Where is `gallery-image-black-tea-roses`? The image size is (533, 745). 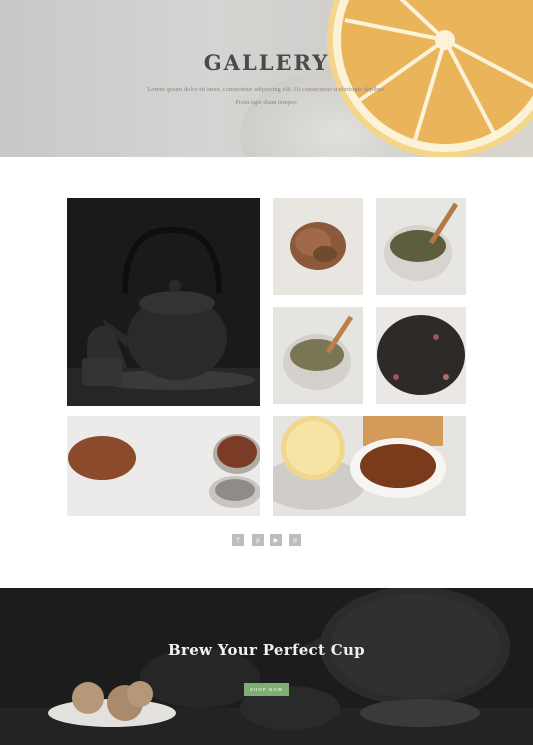
gallery-image-black-tea-roses is located at coordinates (421, 355).